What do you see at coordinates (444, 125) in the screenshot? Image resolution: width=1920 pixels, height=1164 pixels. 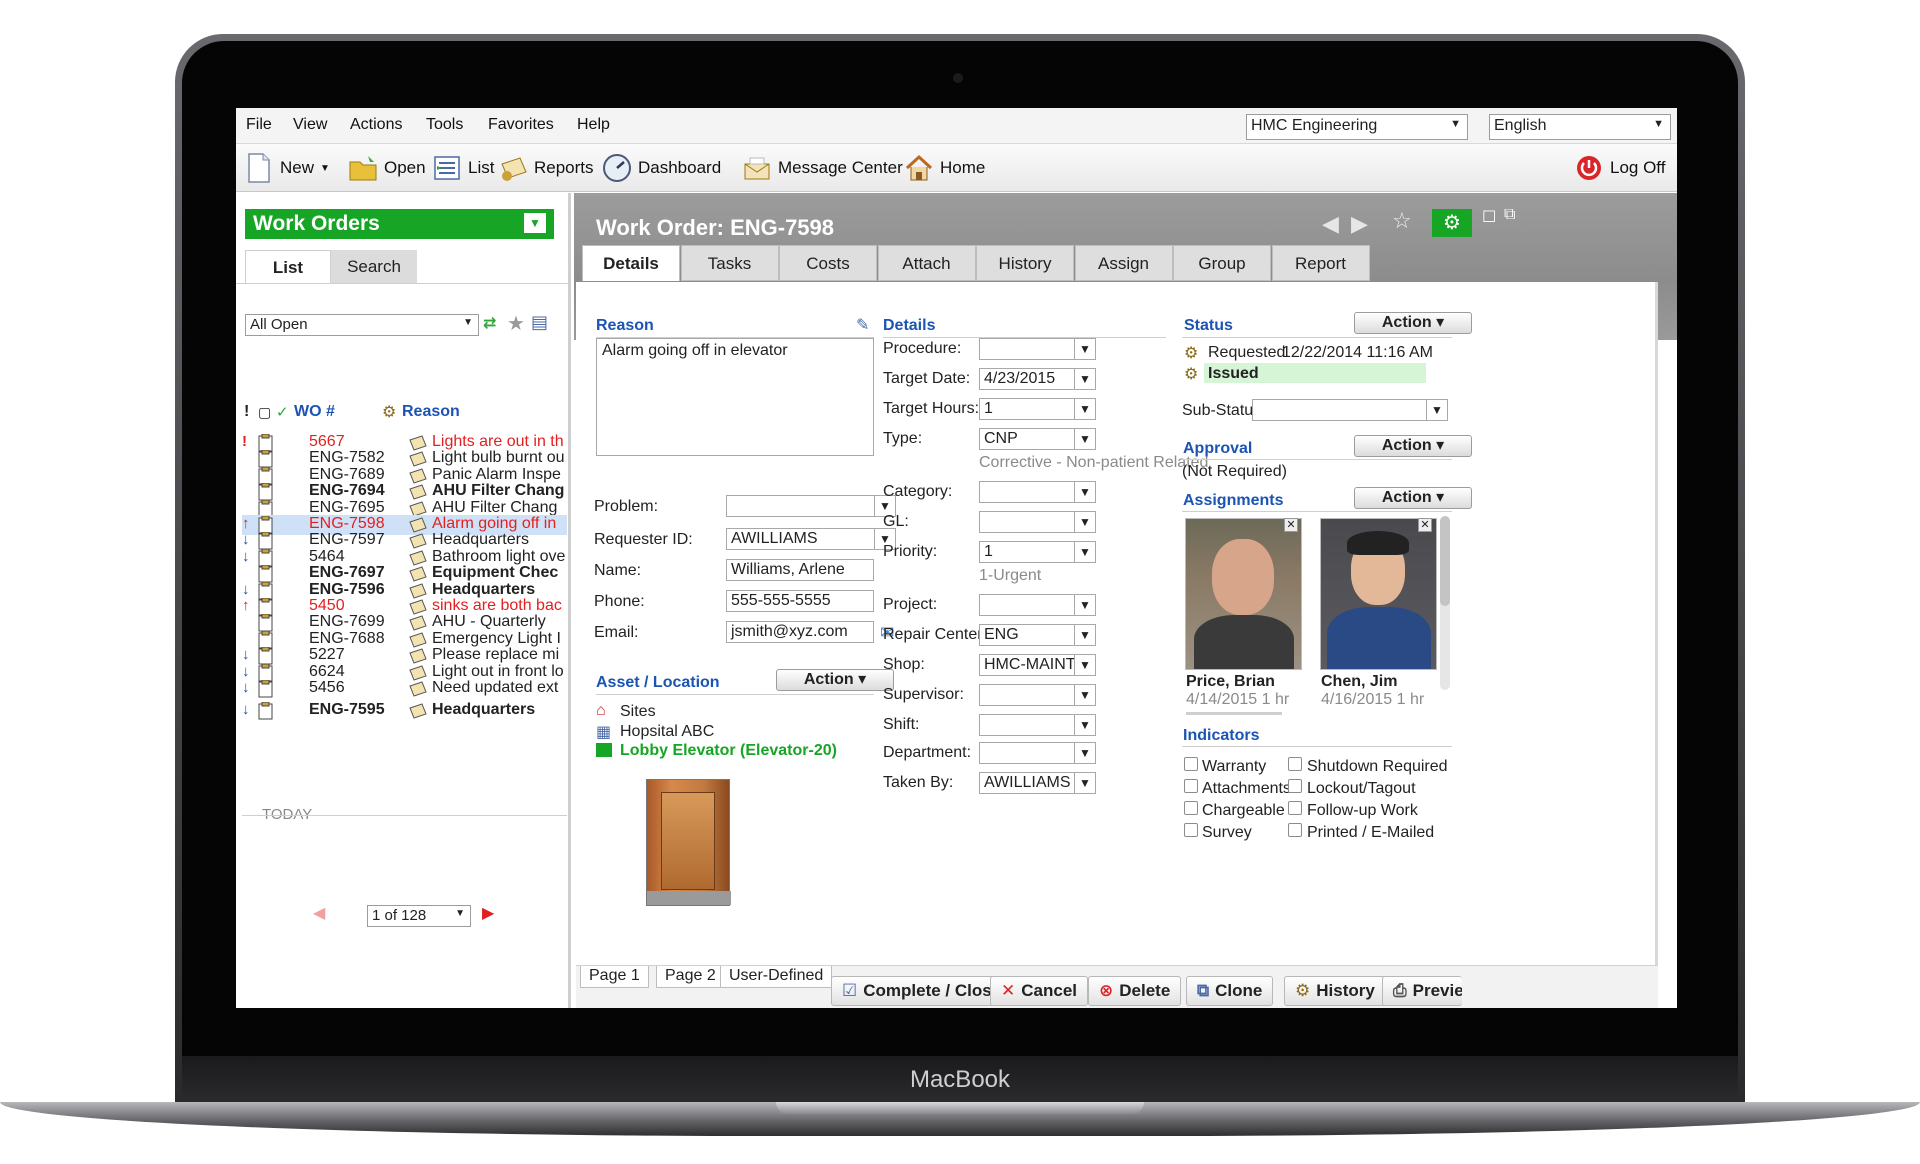 I see `menu-tools: Tools` at bounding box center [444, 125].